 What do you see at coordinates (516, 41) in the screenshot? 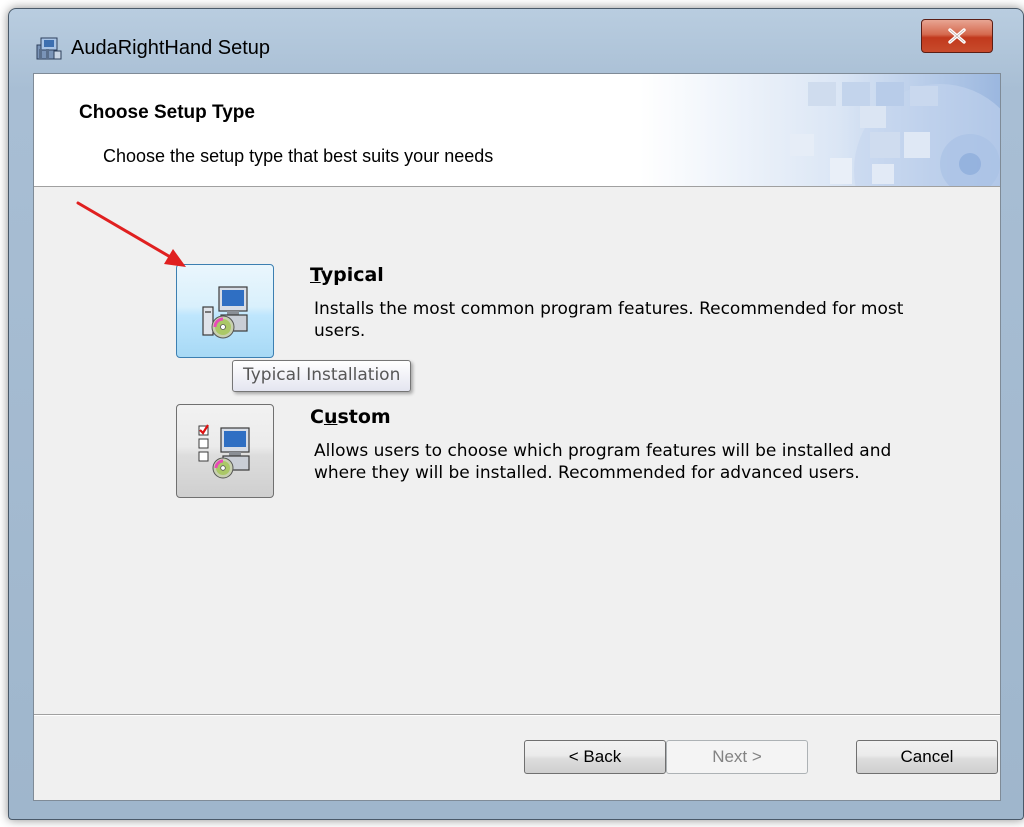
I see `title-bar: AudaRightHand Setup` at bounding box center [516, 41].